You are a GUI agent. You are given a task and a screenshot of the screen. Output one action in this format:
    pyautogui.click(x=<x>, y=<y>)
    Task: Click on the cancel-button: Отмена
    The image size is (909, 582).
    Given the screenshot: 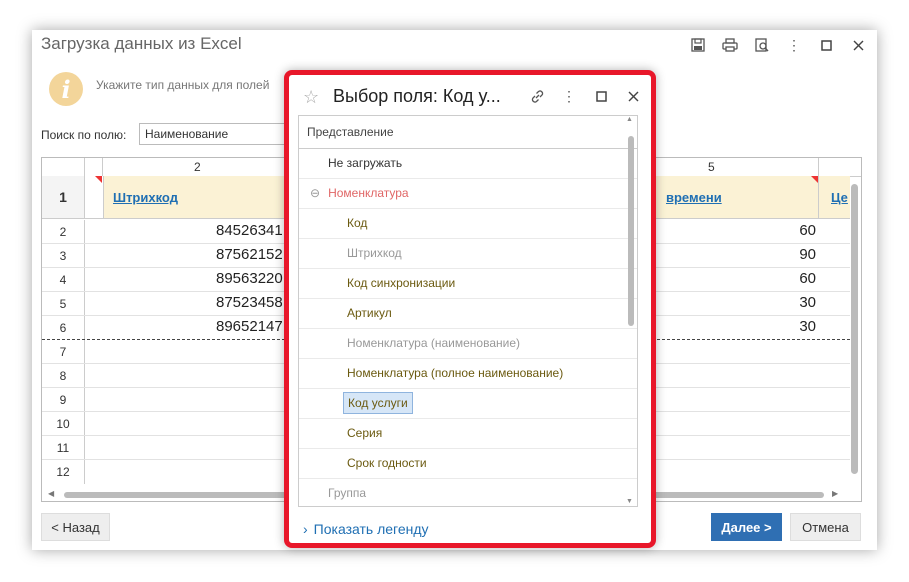 What is the action you would take?
    pyautogui.click(x=825, y=527)
    